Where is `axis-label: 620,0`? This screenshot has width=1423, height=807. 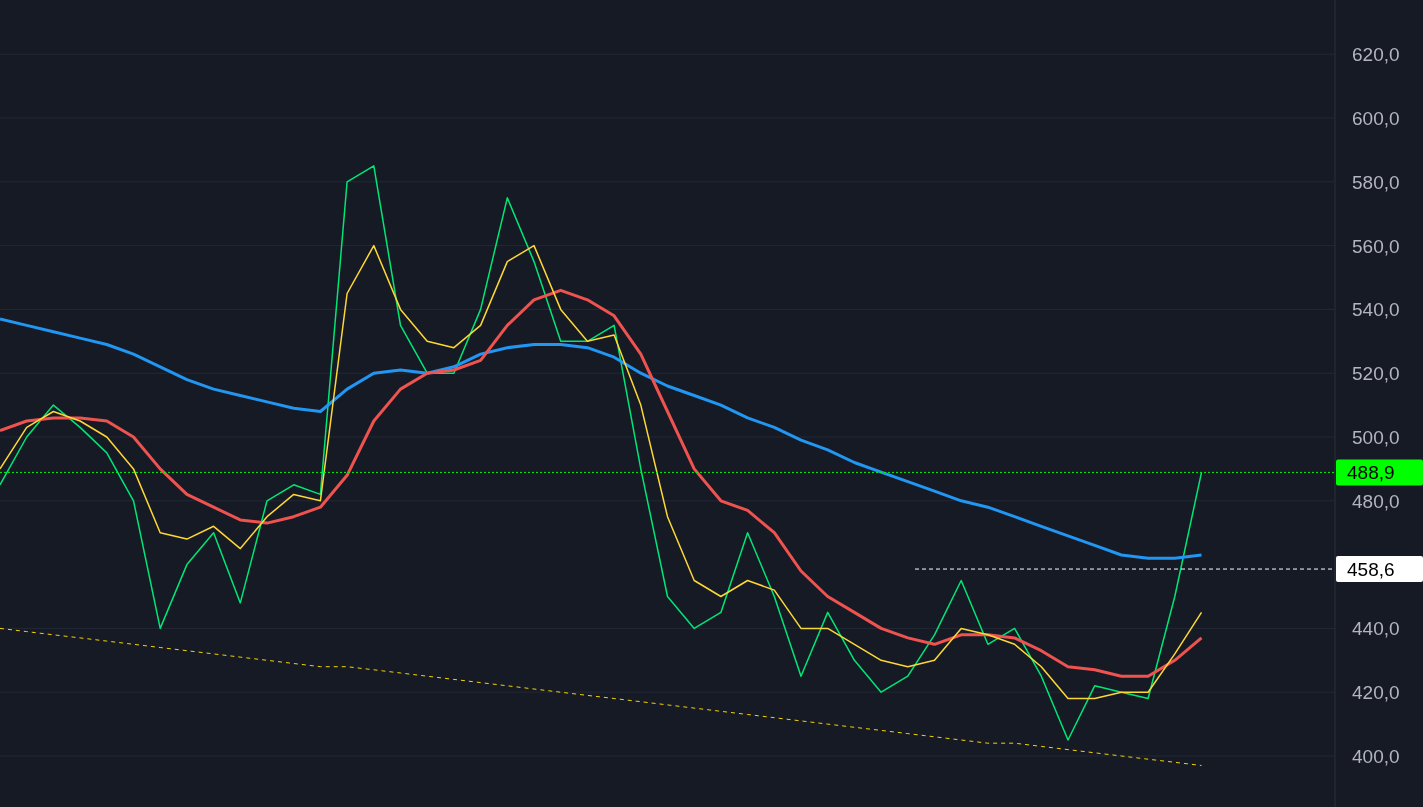 axis-label: 620,0 is located at coordinates (1376, 55).